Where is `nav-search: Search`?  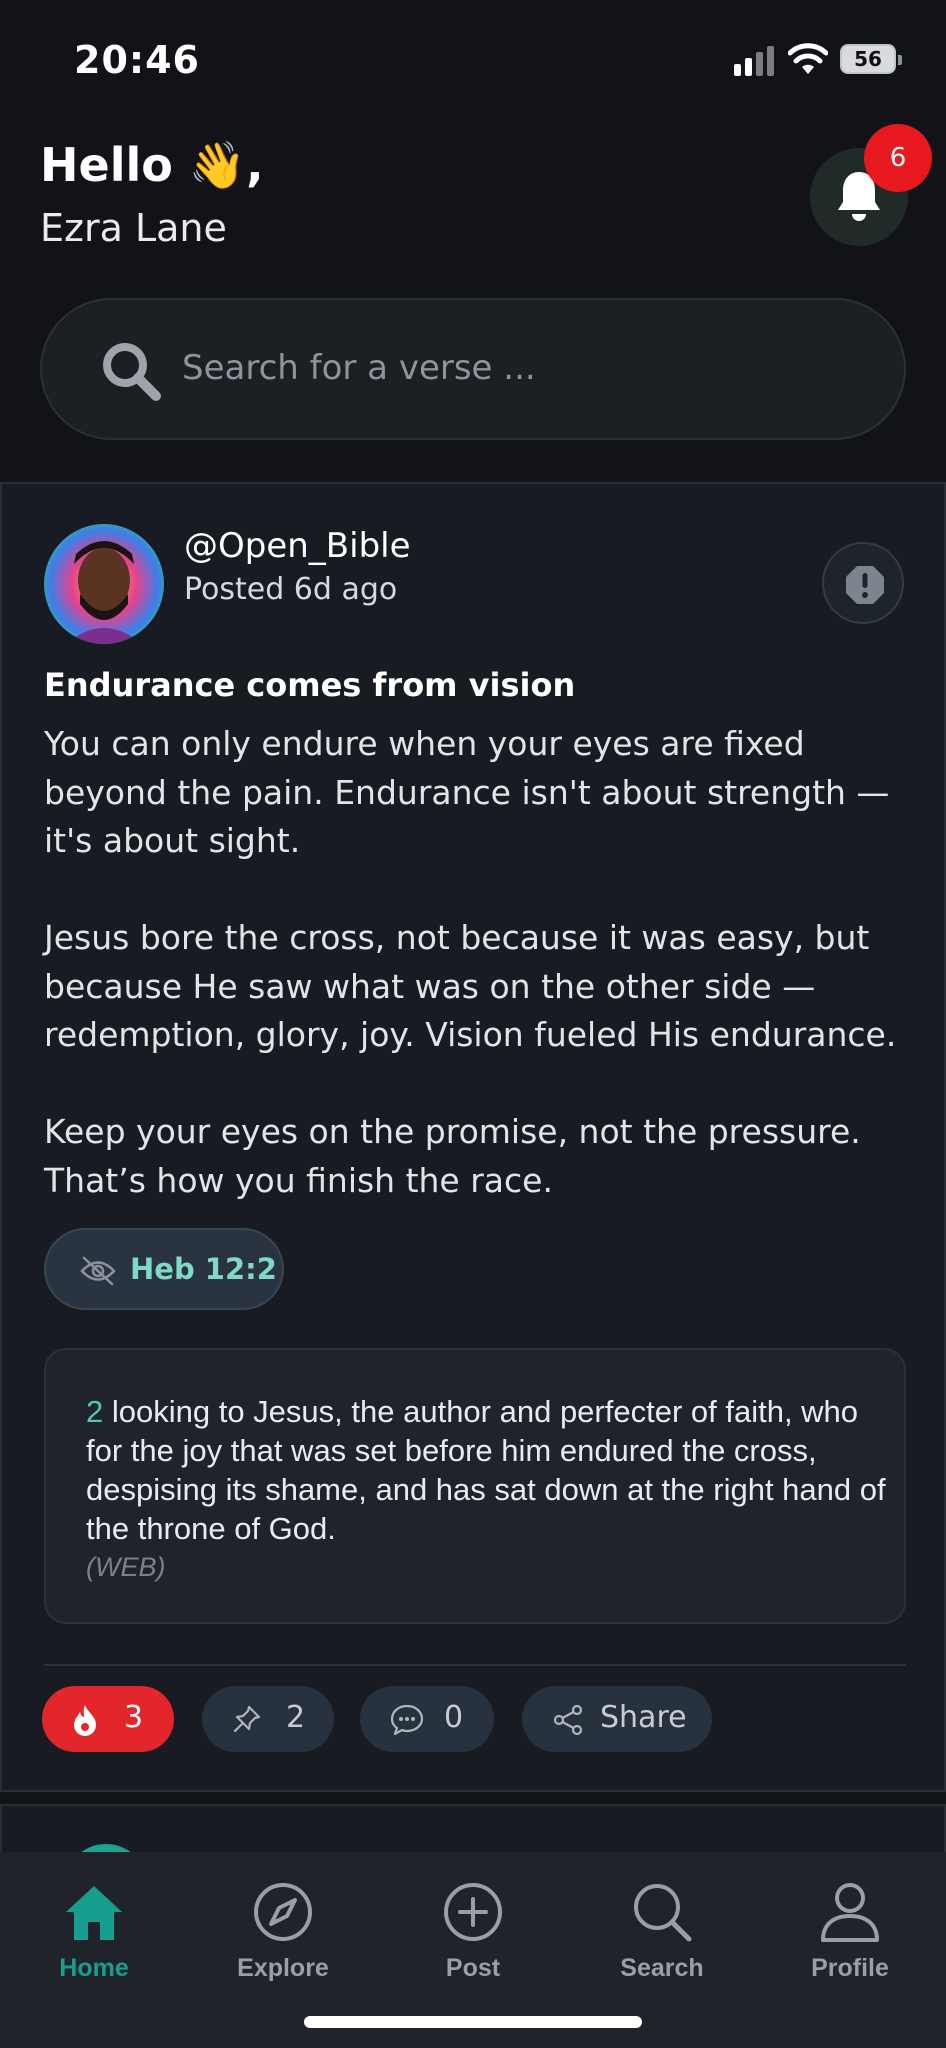
nav-search: Search is located at coordinates (662, 1937).